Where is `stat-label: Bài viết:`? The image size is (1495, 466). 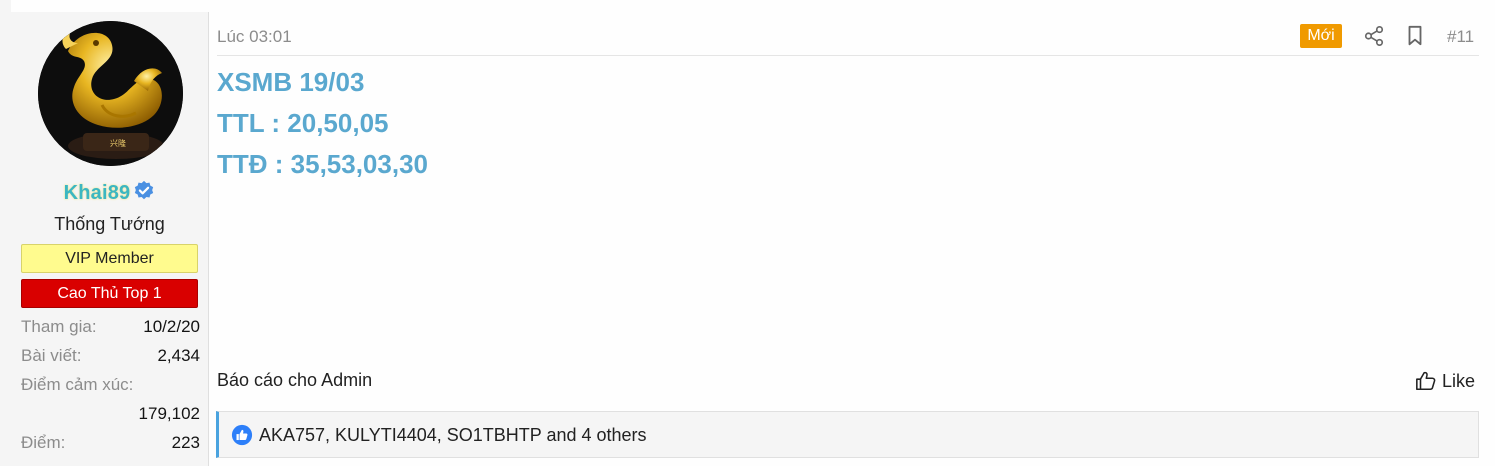 stat-label: Bài viết: is located at coordinates (51, 355).